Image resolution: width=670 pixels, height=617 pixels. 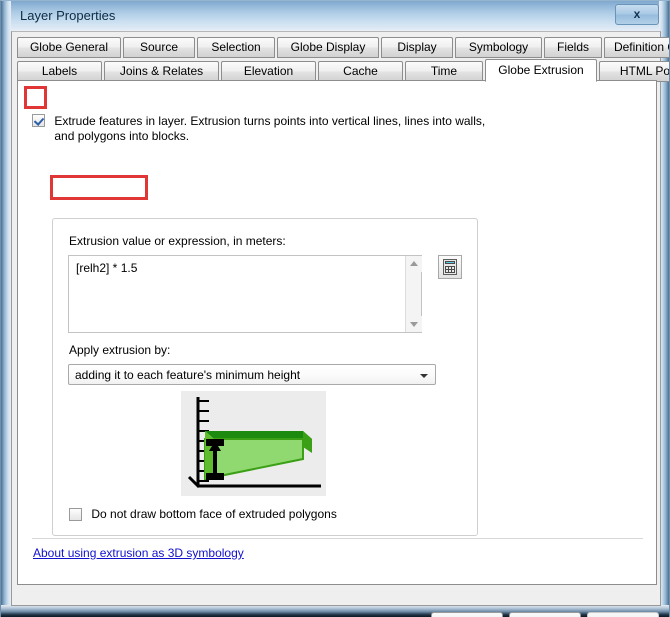 I want to click on tab-source: Source, so click(x=159, y=47).